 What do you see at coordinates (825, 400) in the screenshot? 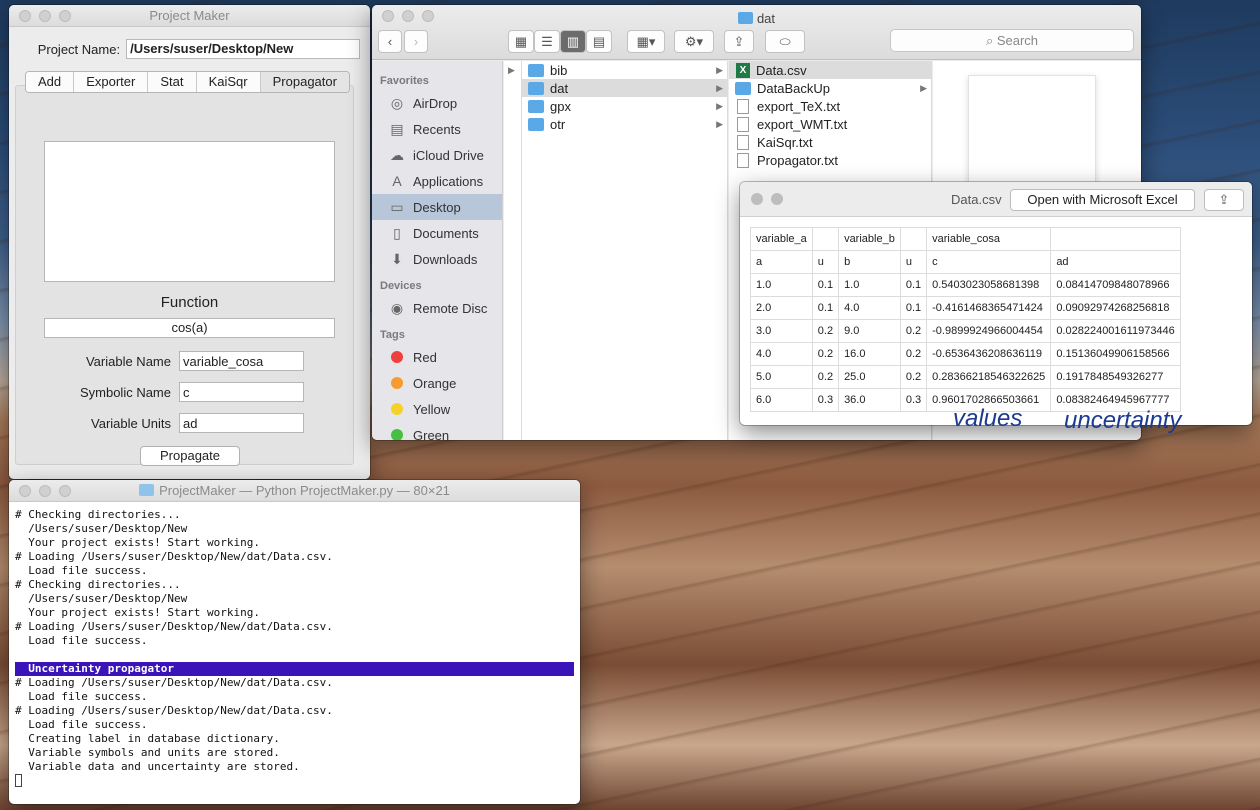
I see `table-cell: 0.3` at bounding box center [825, 400].